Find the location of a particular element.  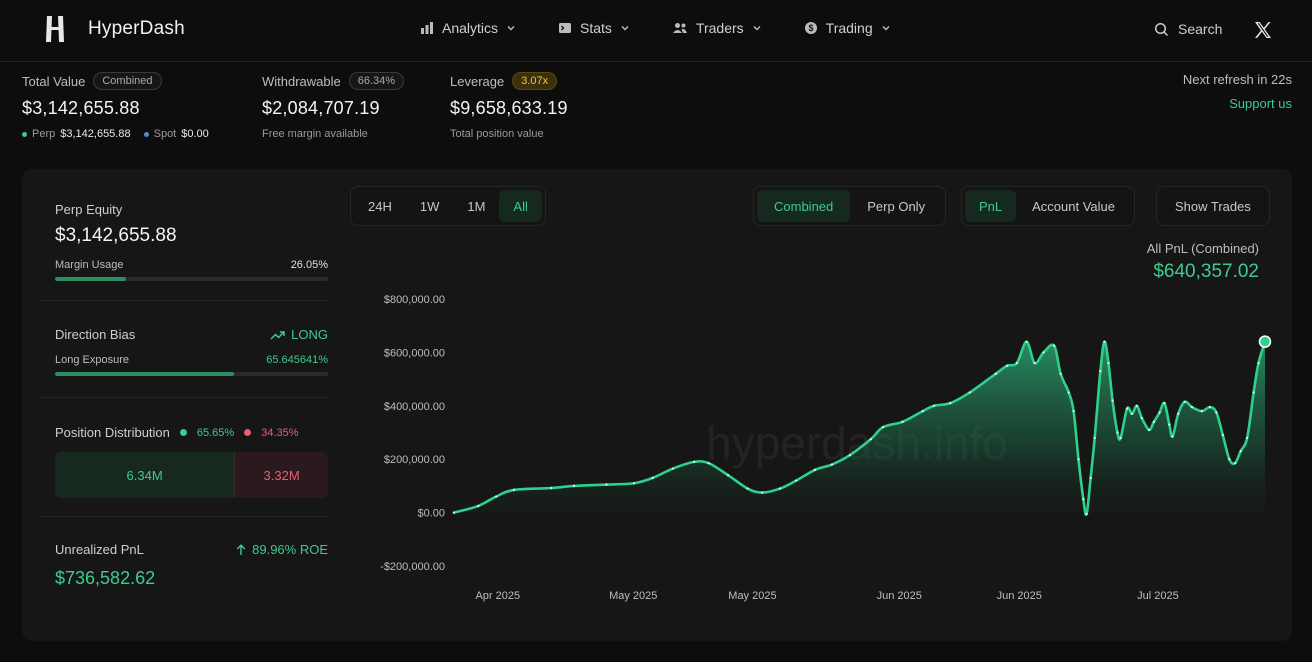

arrow-up-icon is located at coordinates (241, 549).